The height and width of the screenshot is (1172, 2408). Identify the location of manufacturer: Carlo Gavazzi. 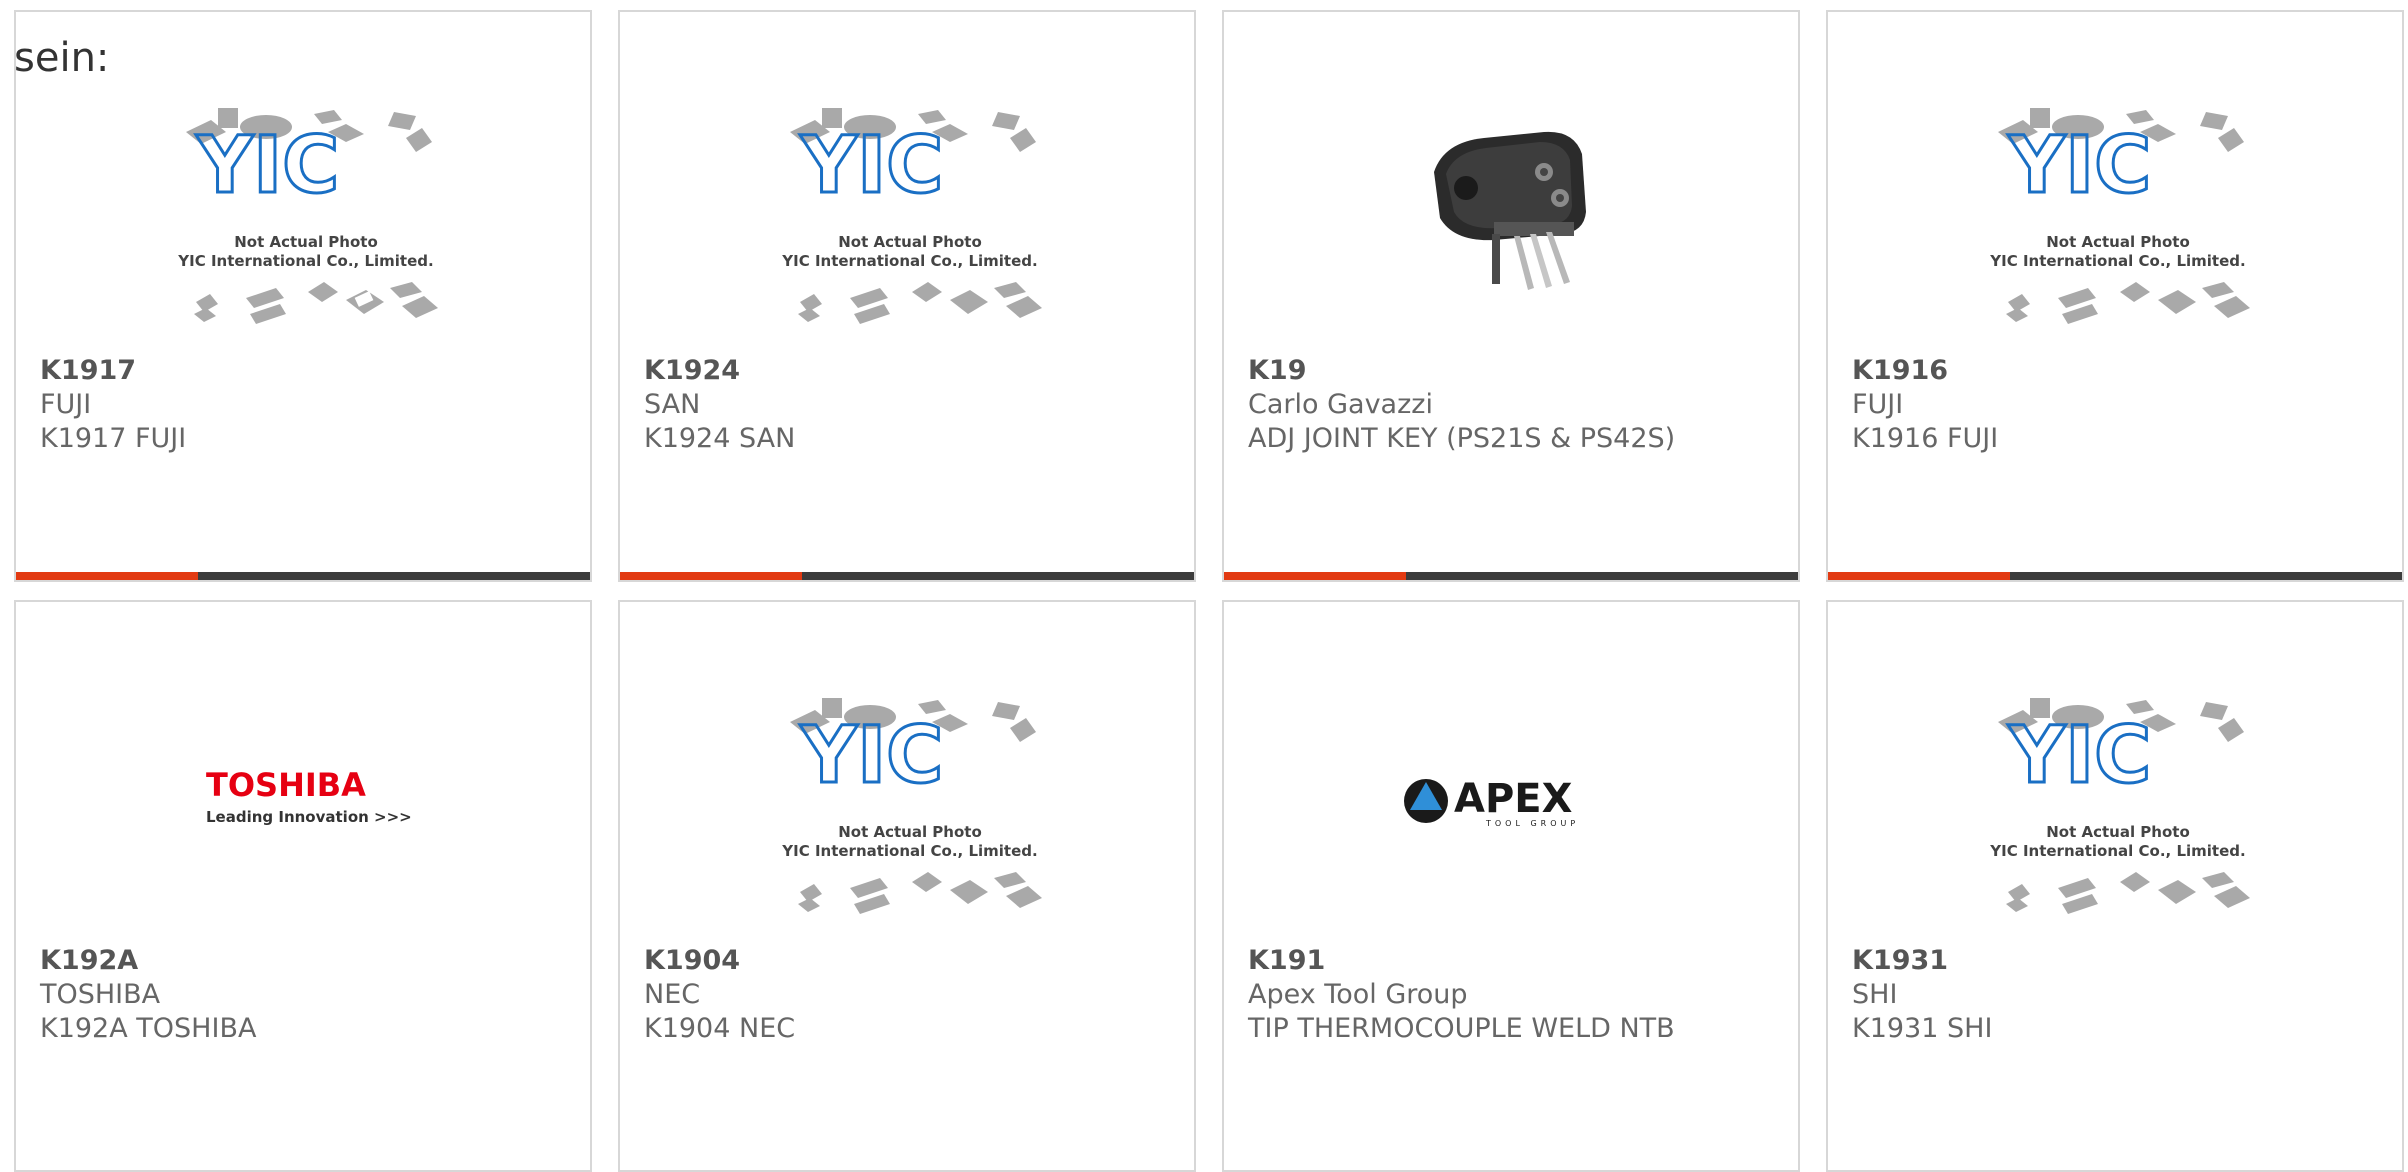
(1340, 404).